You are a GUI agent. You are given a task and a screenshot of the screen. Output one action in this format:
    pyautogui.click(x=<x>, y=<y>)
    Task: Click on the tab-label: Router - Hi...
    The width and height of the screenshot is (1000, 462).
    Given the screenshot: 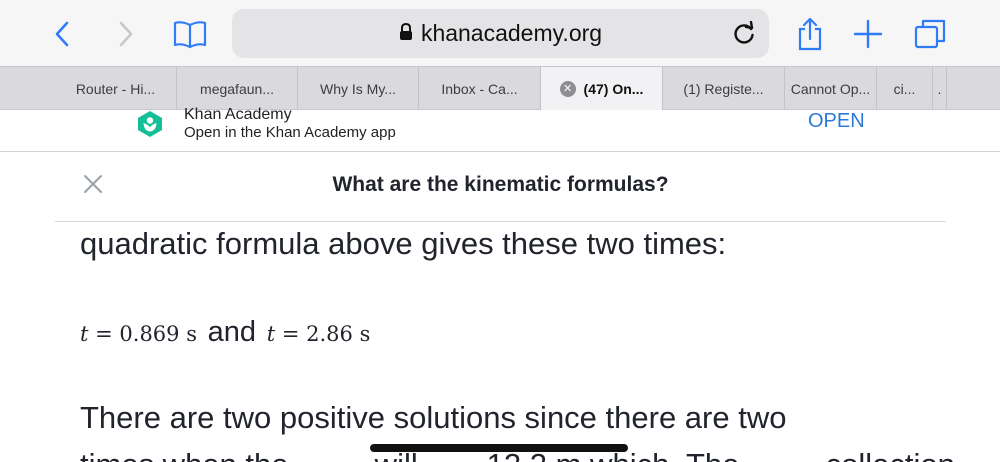 What is the action you would take?
    pyautogui.click(x=115, y=88)
    